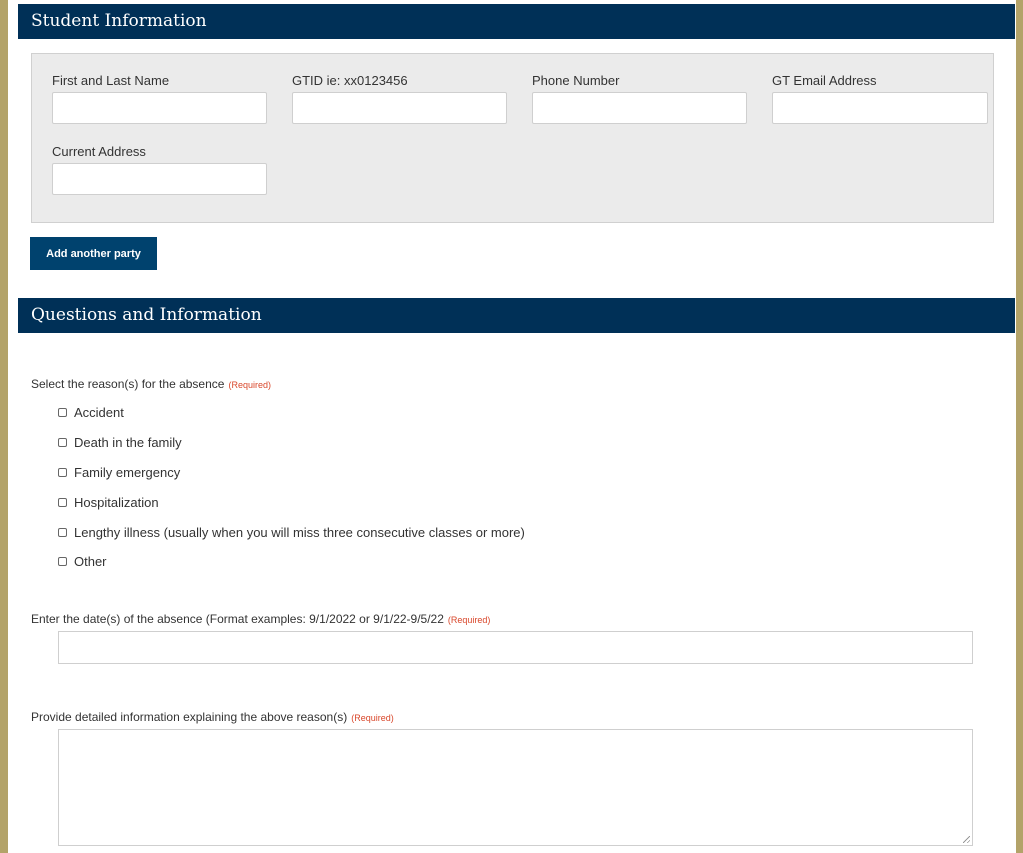 The image size is (1023, 853). I want to click on student-info-header: Student Information, so click(516, 21).